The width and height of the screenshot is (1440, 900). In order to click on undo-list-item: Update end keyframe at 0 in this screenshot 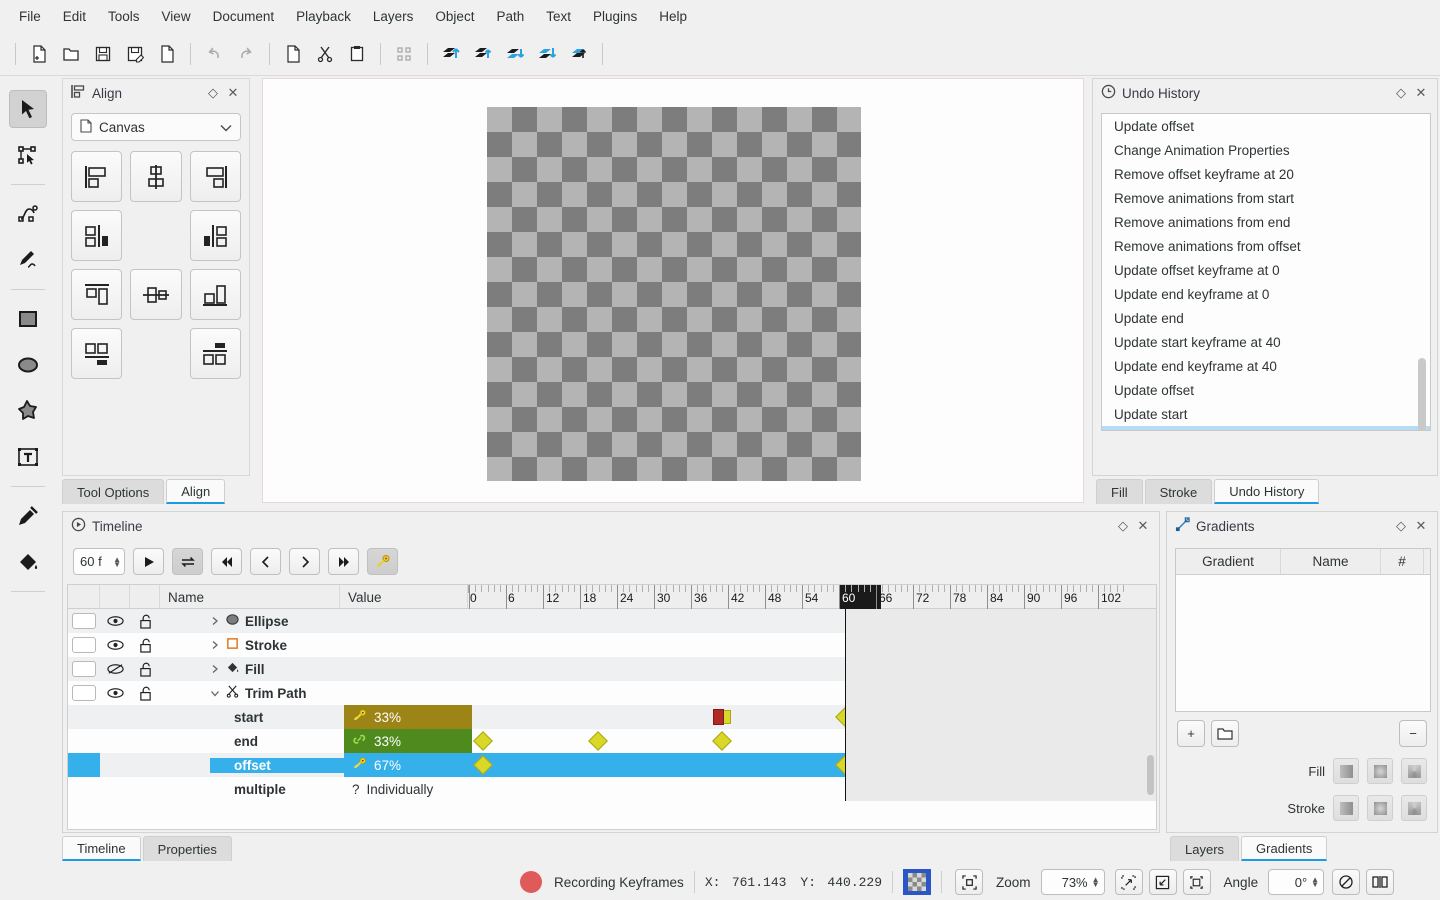, I will do `click(1266, 294)`.